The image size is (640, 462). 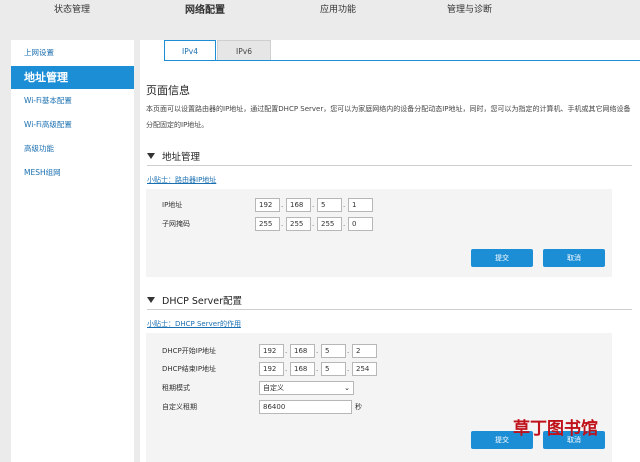 I want to click on nav-tab-network: 网络配置, so click(x=205, y=8).